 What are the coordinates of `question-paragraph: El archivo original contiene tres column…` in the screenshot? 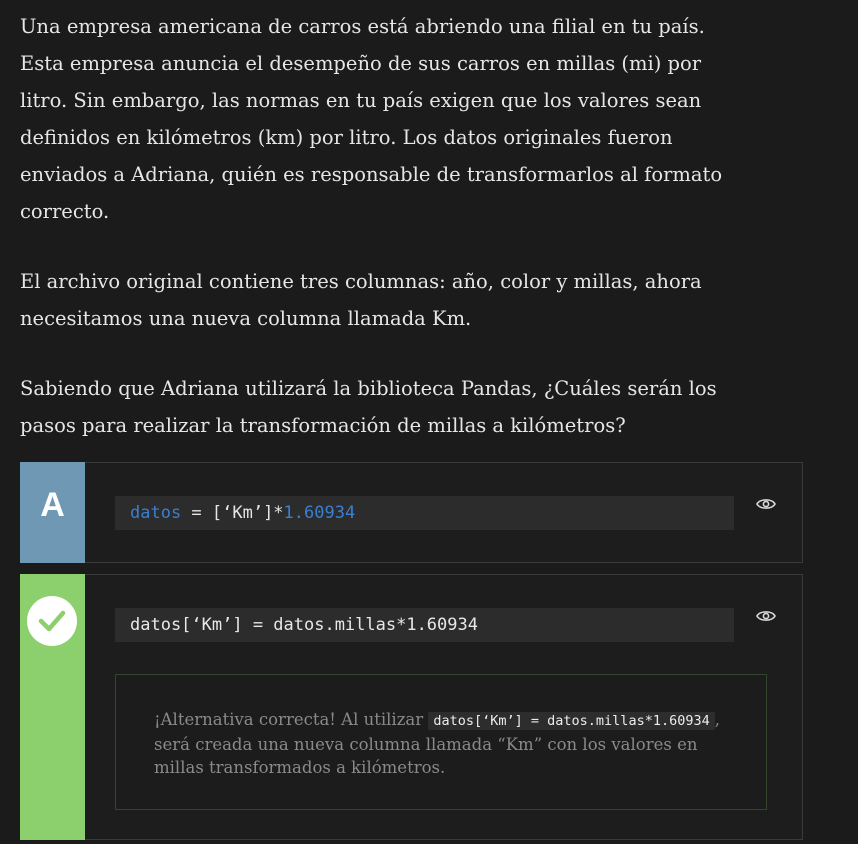 It's located at (361, 300).